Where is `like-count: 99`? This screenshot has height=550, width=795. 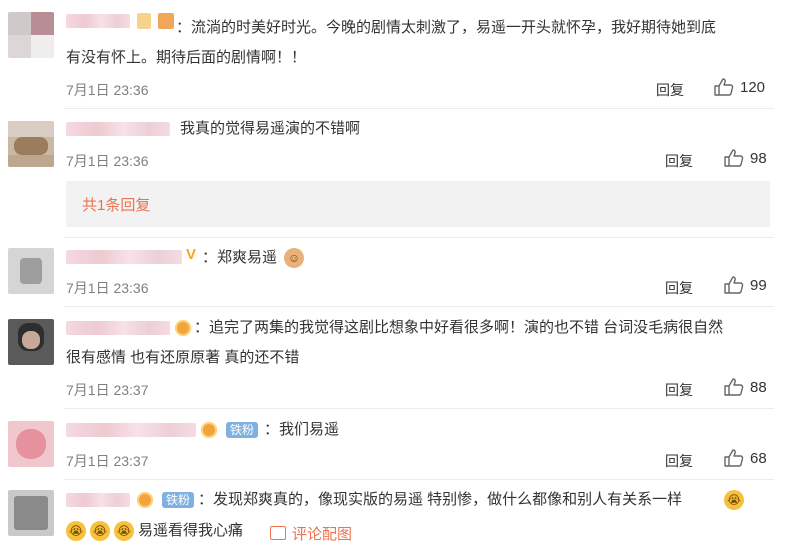
like-count: 99 is located at coordinates (758, 285).